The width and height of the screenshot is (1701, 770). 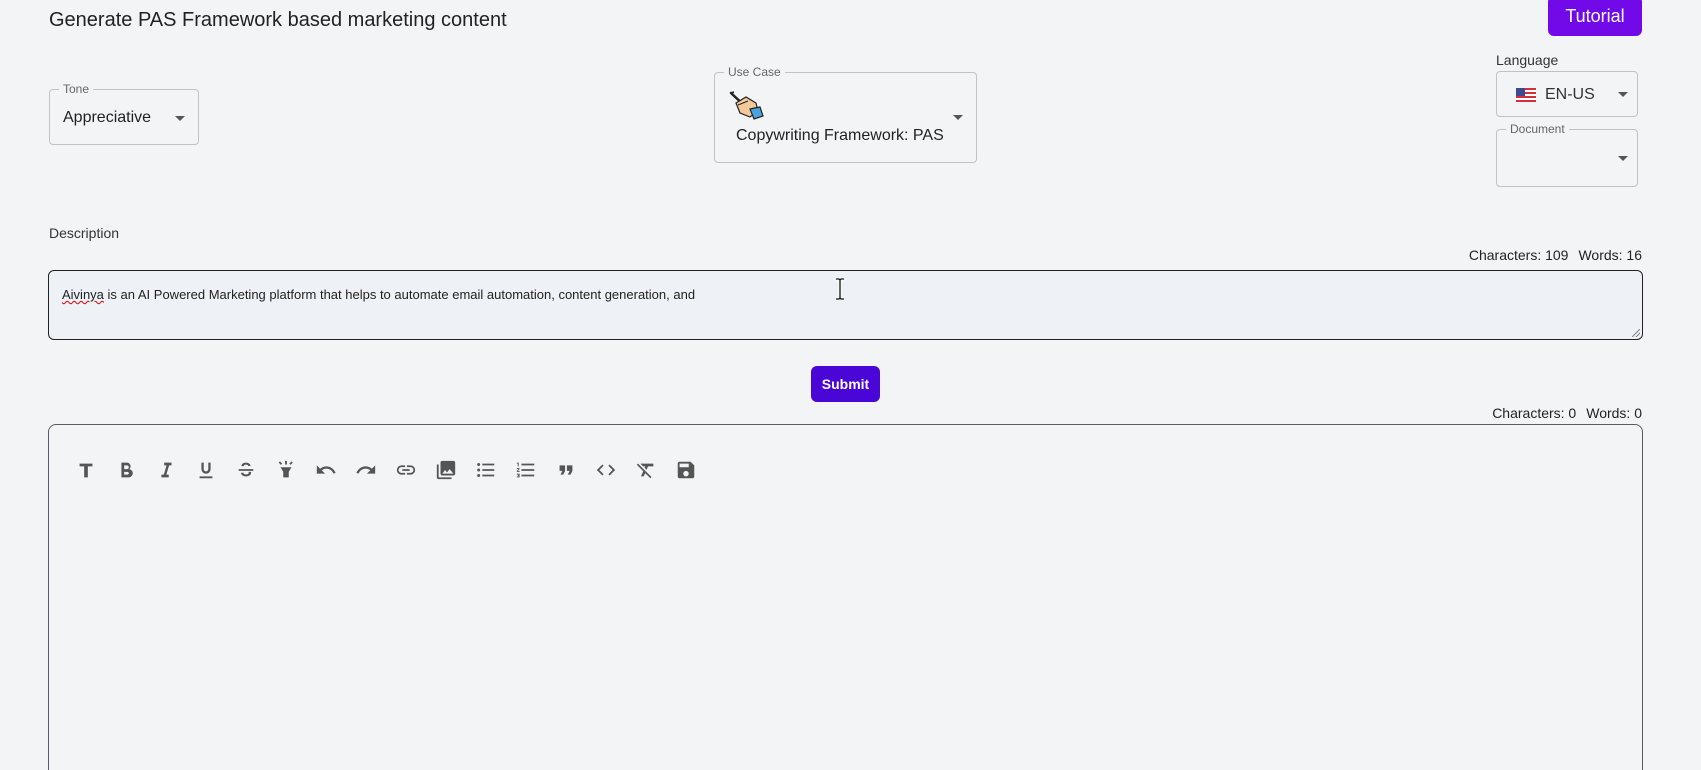 What do you see at coordinates (1636, 333) in the screenshot?
I see `resize-handle` at bounding box center [1636, 333].